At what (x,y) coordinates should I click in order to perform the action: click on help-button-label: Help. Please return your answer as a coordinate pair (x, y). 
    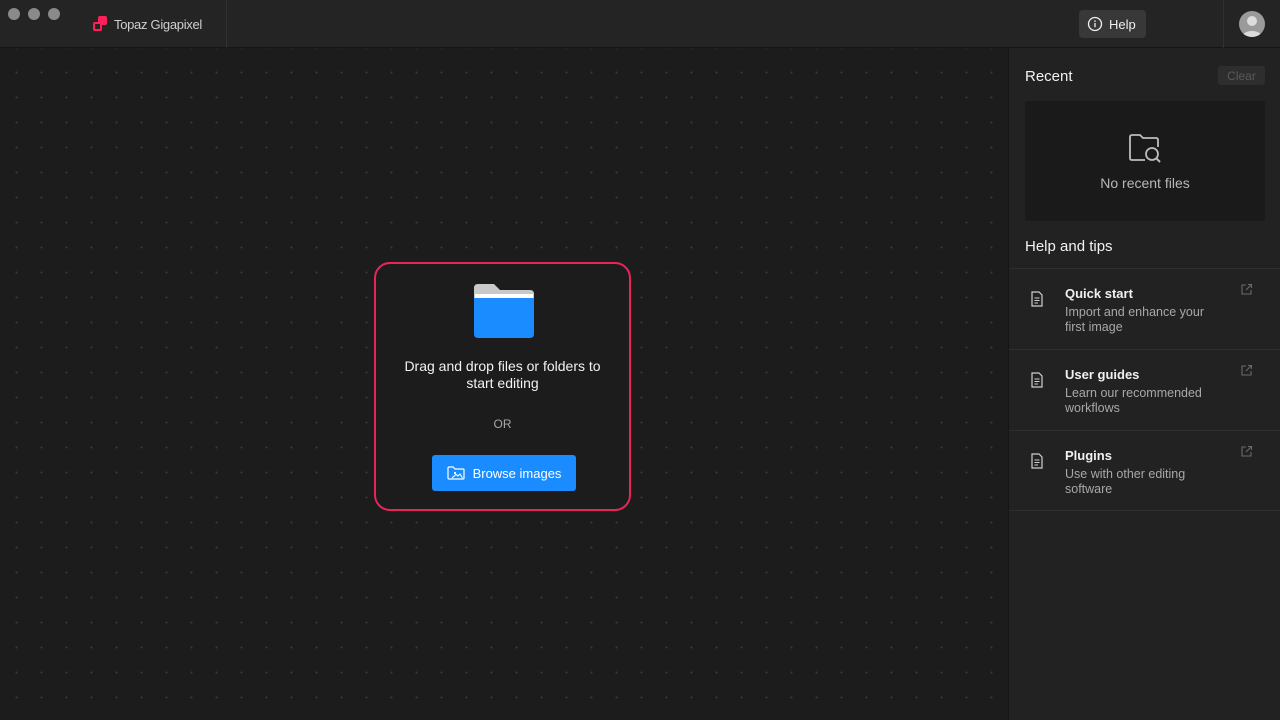
    Looking at the image, I should click on (1122, 24).